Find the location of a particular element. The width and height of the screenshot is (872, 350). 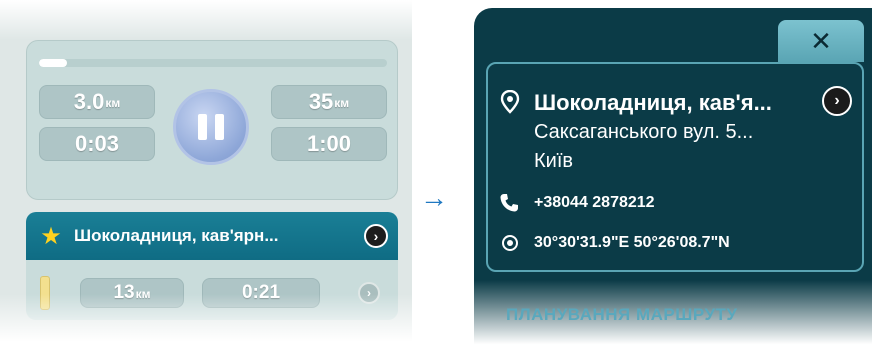

poi-list-item-details: 13 км 0:21 › is located at coordinates (212, 290).